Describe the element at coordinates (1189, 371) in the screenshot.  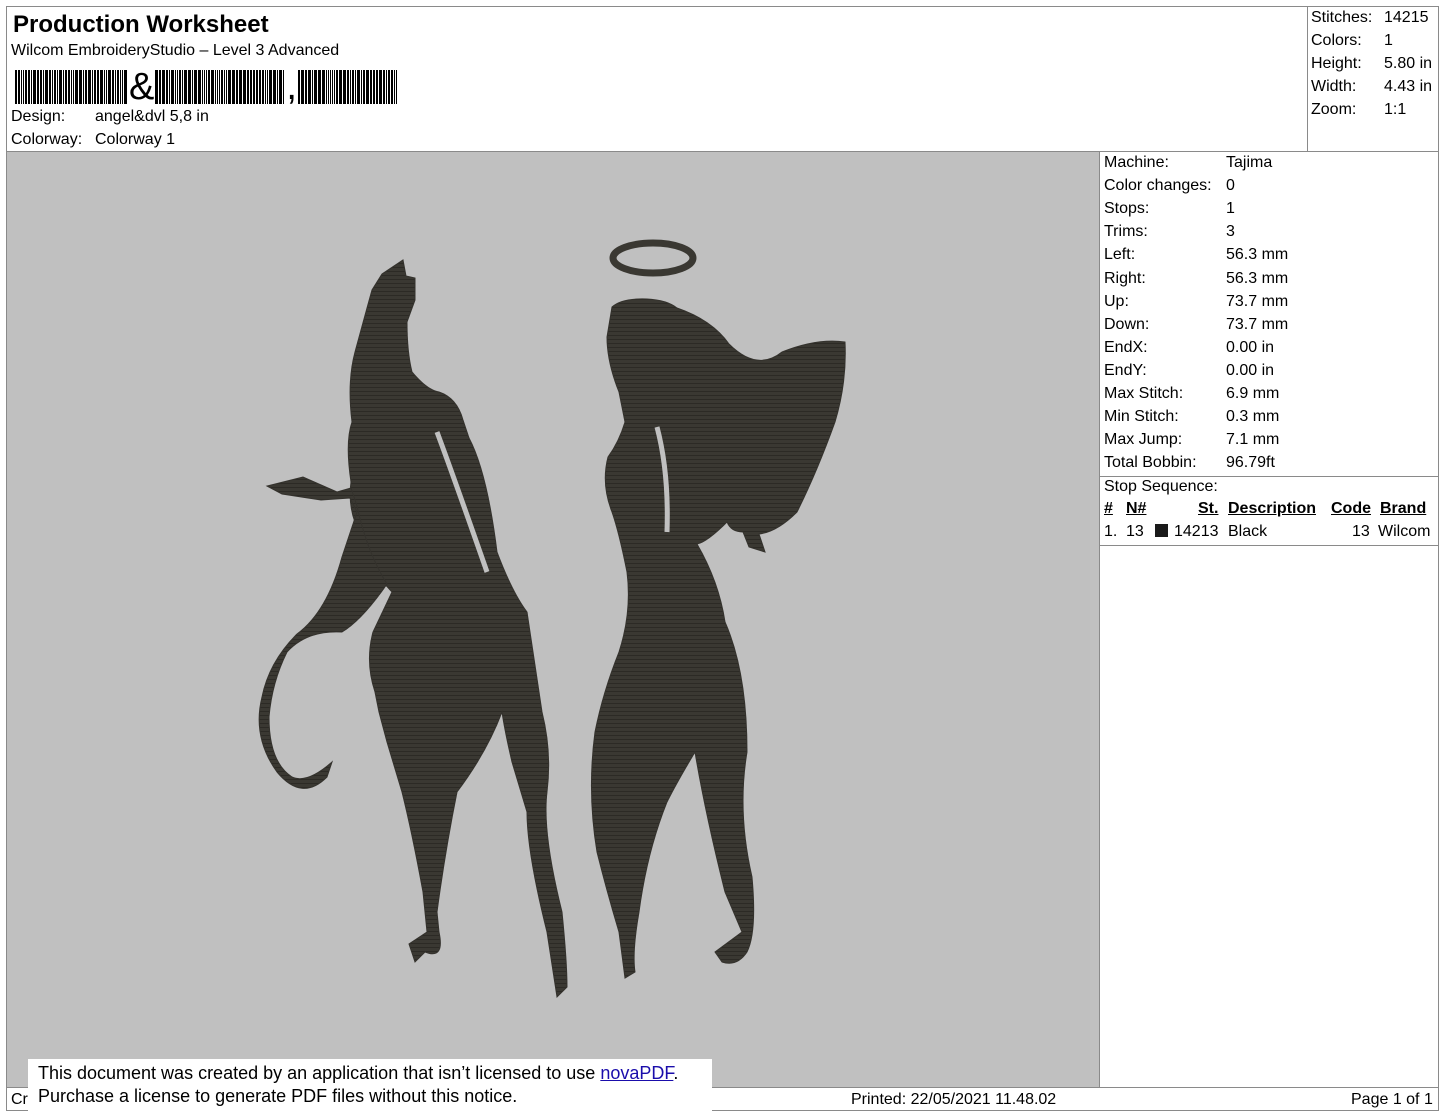
I see `detail-row: EndY: 0.00 in` at that location.